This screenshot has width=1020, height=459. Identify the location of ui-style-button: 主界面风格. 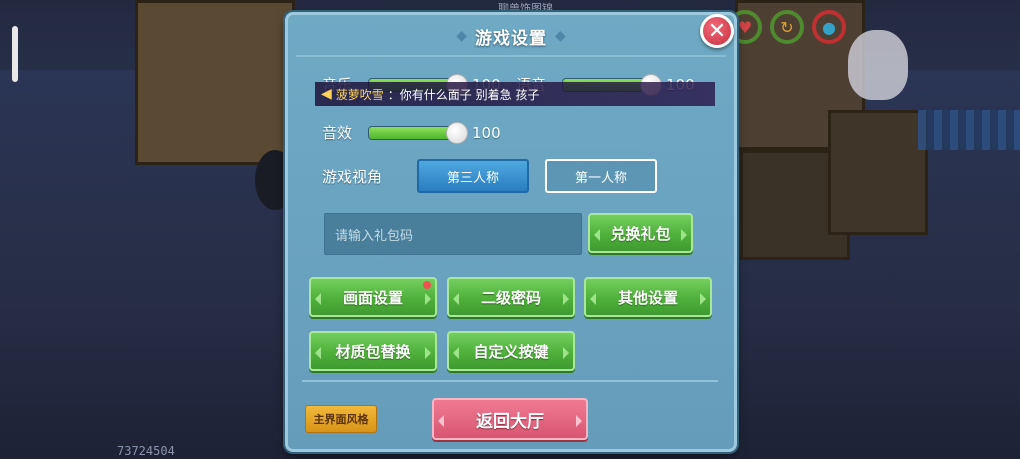
(341, 419).